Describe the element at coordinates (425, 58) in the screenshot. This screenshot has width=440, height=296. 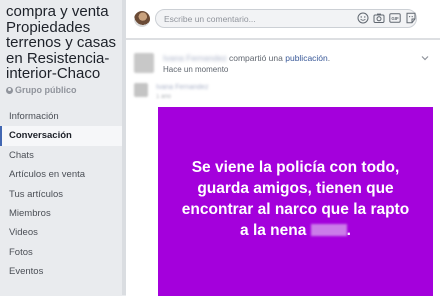
I see `chevron-down-icon` at that location.